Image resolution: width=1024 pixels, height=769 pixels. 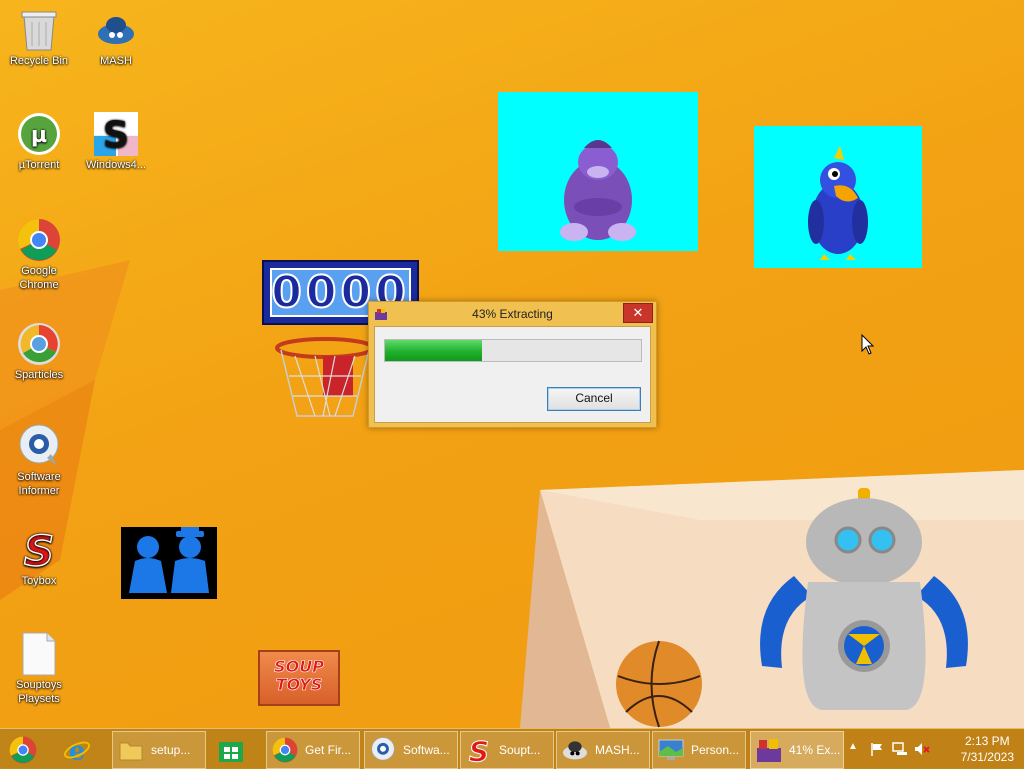 What do you see at coordinates (853, 746) in the screenshot?
I see `show-hidden-icons-chevron-icon: ▲` at bounding box center [853, 746].